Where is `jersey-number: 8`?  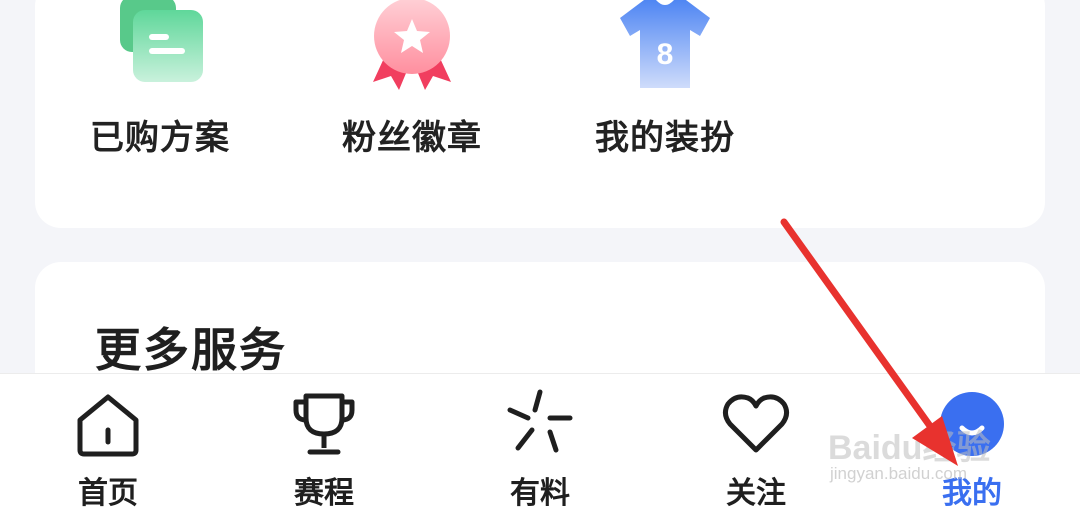
jersey-number: 8 is located at coordinates (665, 54).